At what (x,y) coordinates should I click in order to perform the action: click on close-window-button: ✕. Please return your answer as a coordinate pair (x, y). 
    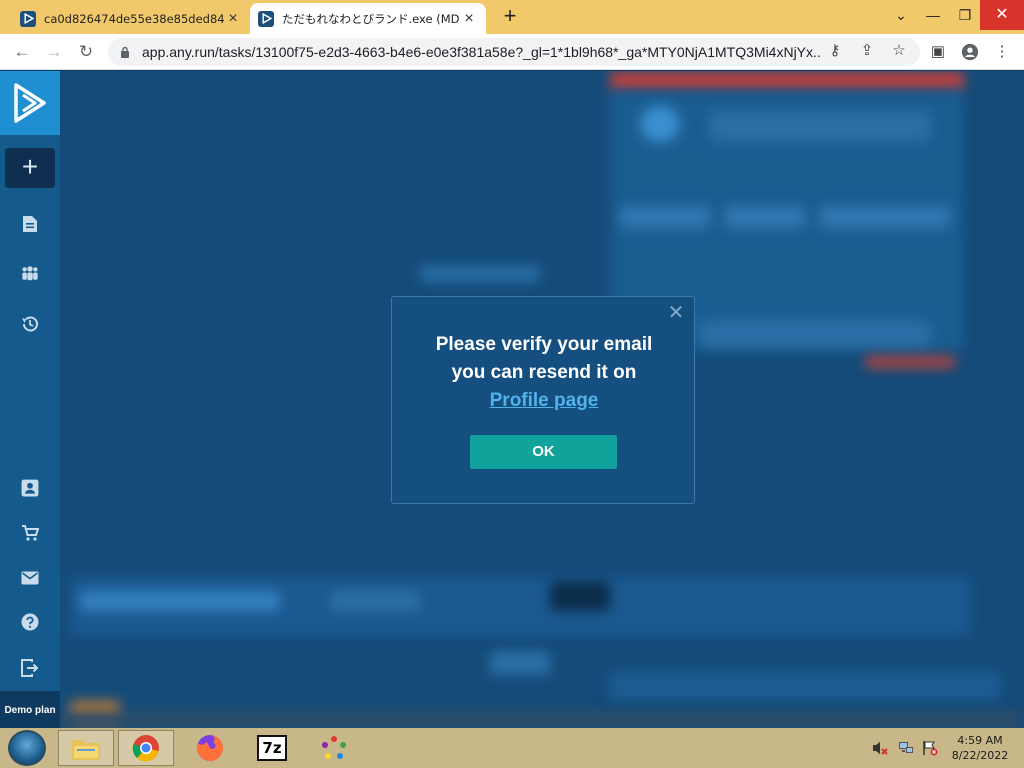
    Looking at the image, I should click on (1002, 15).